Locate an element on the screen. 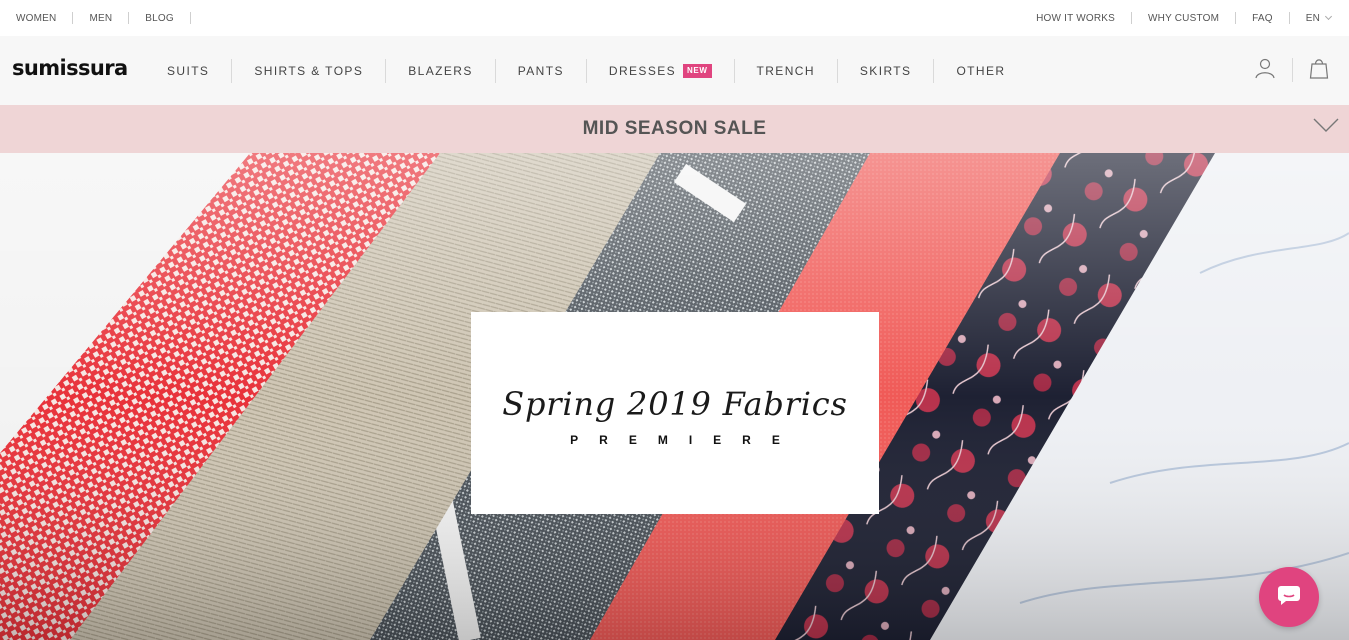 The height and width of the screenshot is (640, 1349). sale-banner-text: MID SEASON SALE is located at coordinates (674, 128).